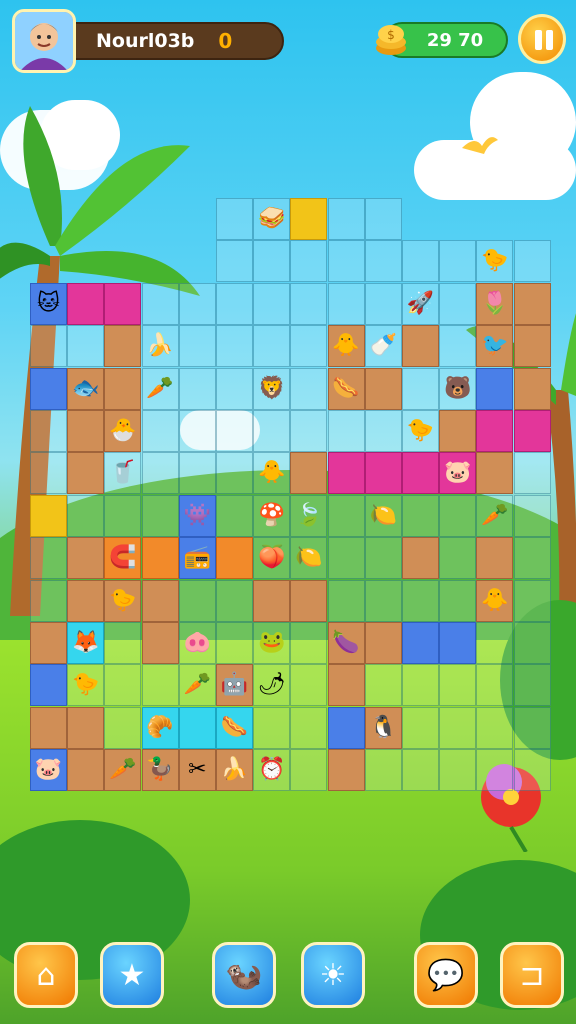 The image size is (576, 1024). What do you see at coordinates (308, 516) in the screenshot?
I see `leaf-icon: 🍃` at bounding box center [308, 516].